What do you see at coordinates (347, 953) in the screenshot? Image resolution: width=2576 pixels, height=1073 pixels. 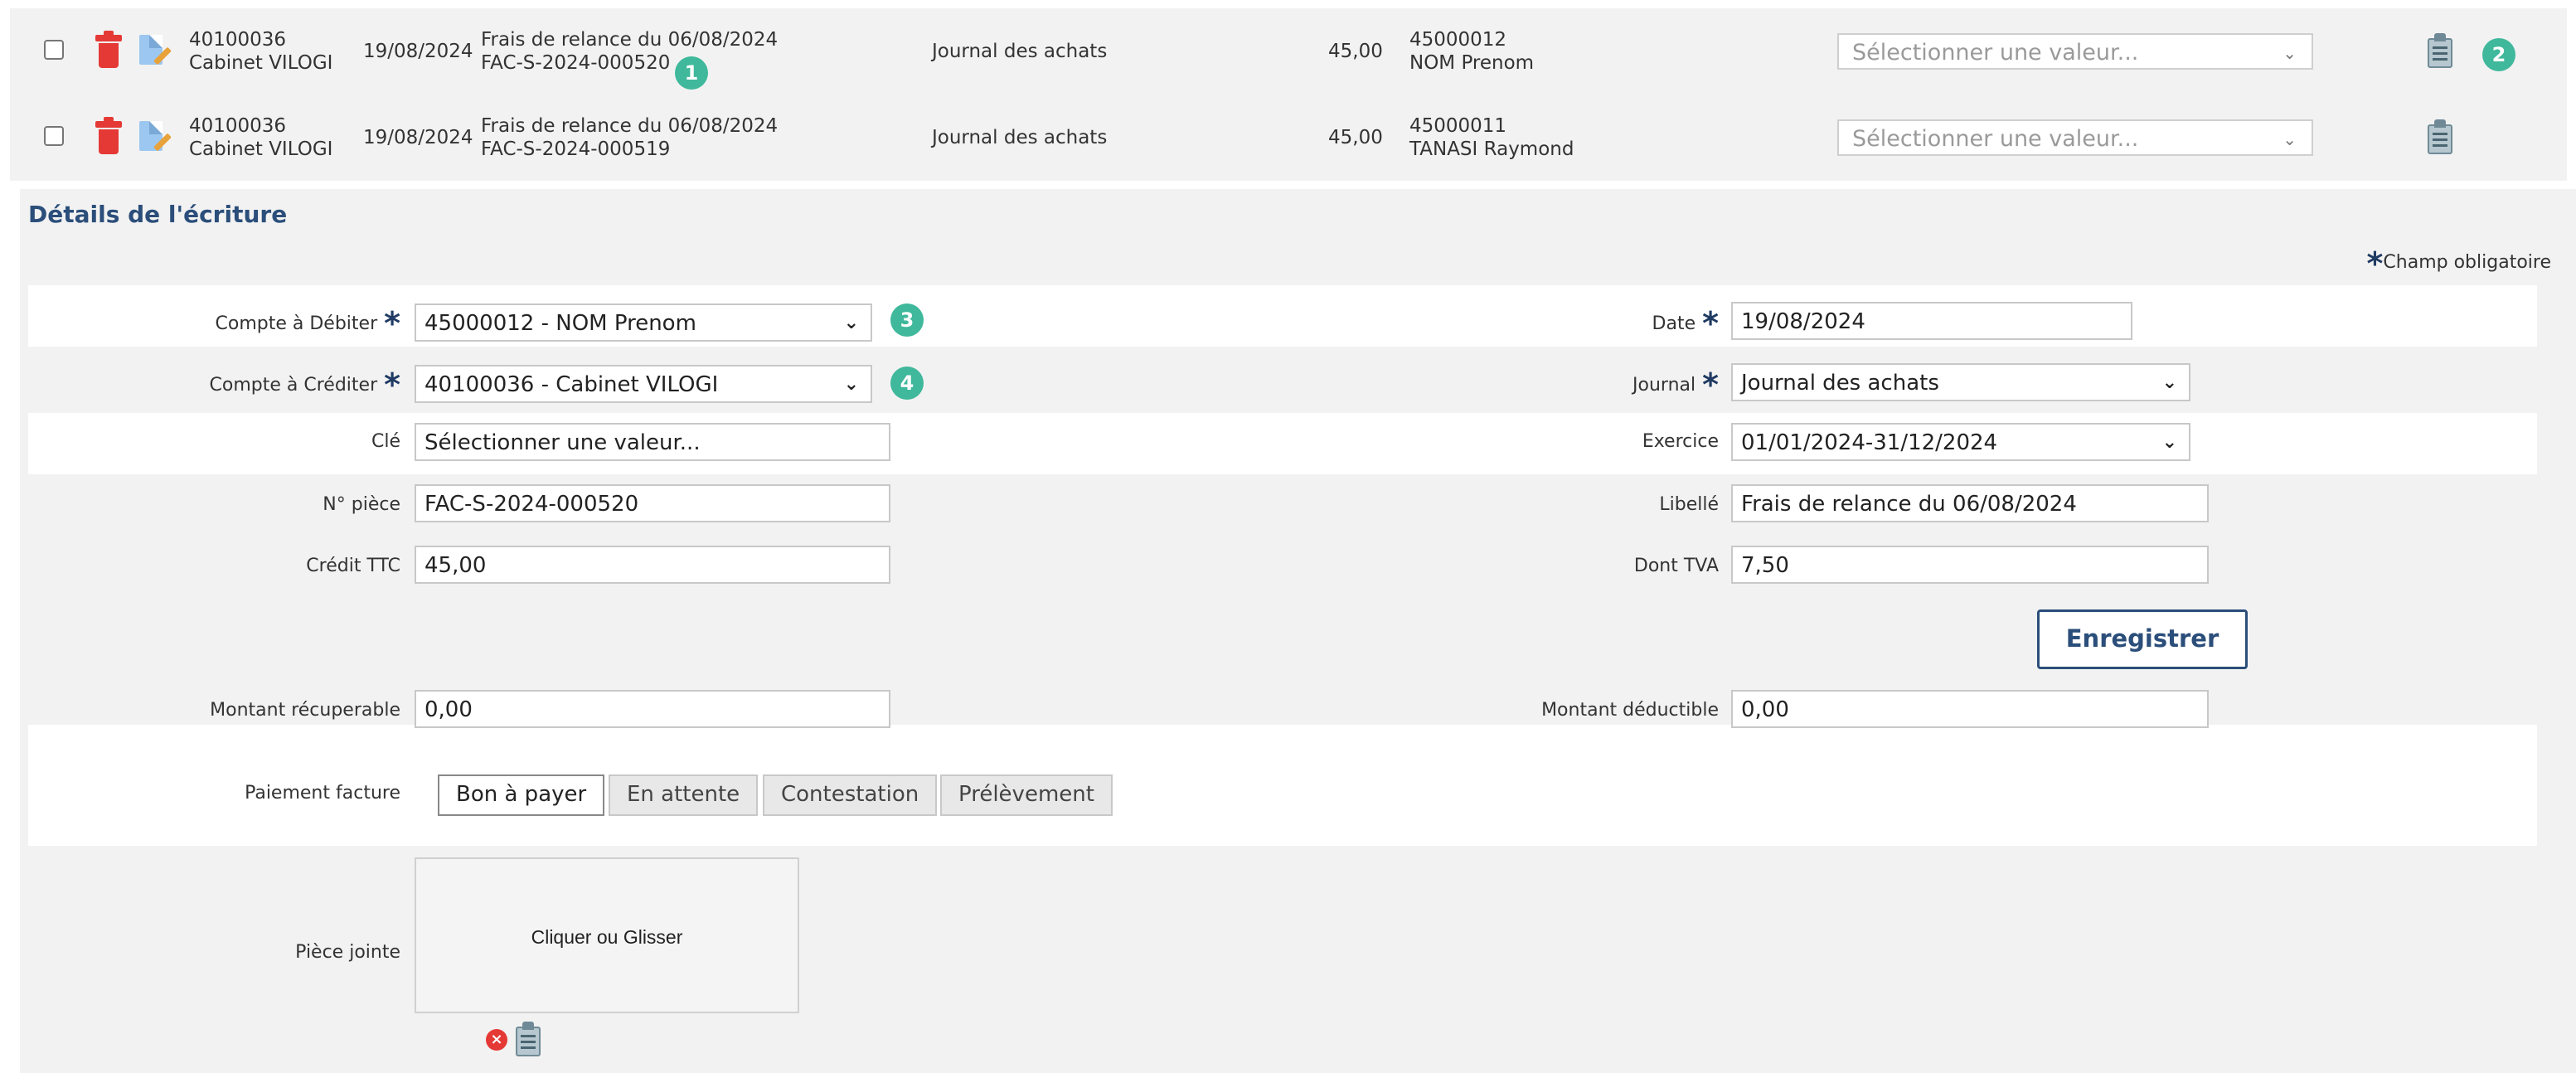 I see `attachment-label: Pièce jointe` at bounding box center [347, 953].